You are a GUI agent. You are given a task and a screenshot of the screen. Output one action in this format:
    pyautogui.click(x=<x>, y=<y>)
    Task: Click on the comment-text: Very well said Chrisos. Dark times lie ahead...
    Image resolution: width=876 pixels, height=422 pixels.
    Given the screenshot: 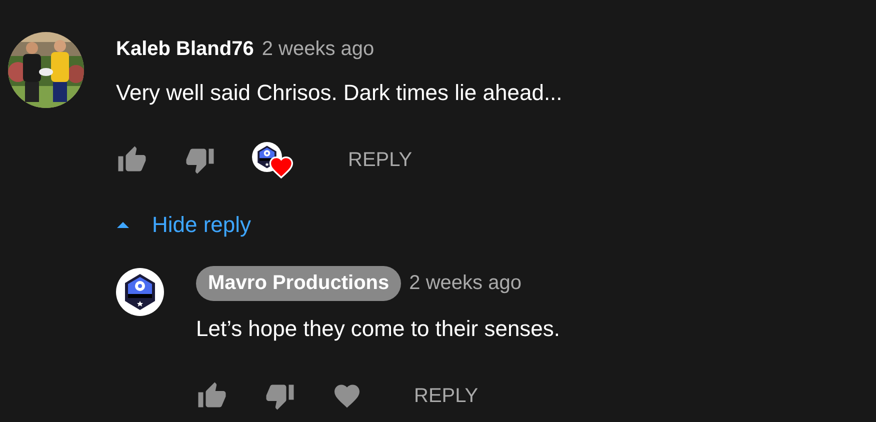 What is the action you would take?
    pyautogui.click(x=339, y=93)
    